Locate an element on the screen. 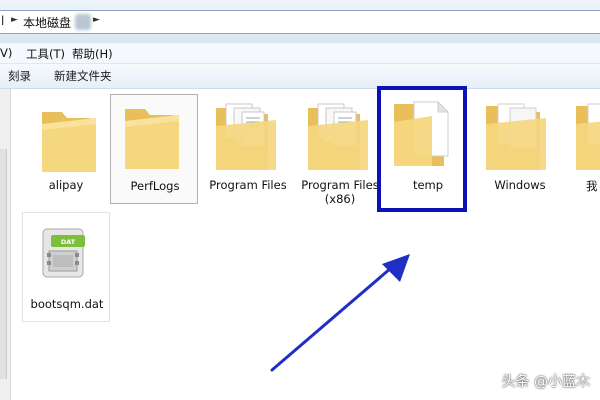 The height and width of the screenshot is (400, 600). menu-help: 帮助(H) is located at coordinates (92, 54).